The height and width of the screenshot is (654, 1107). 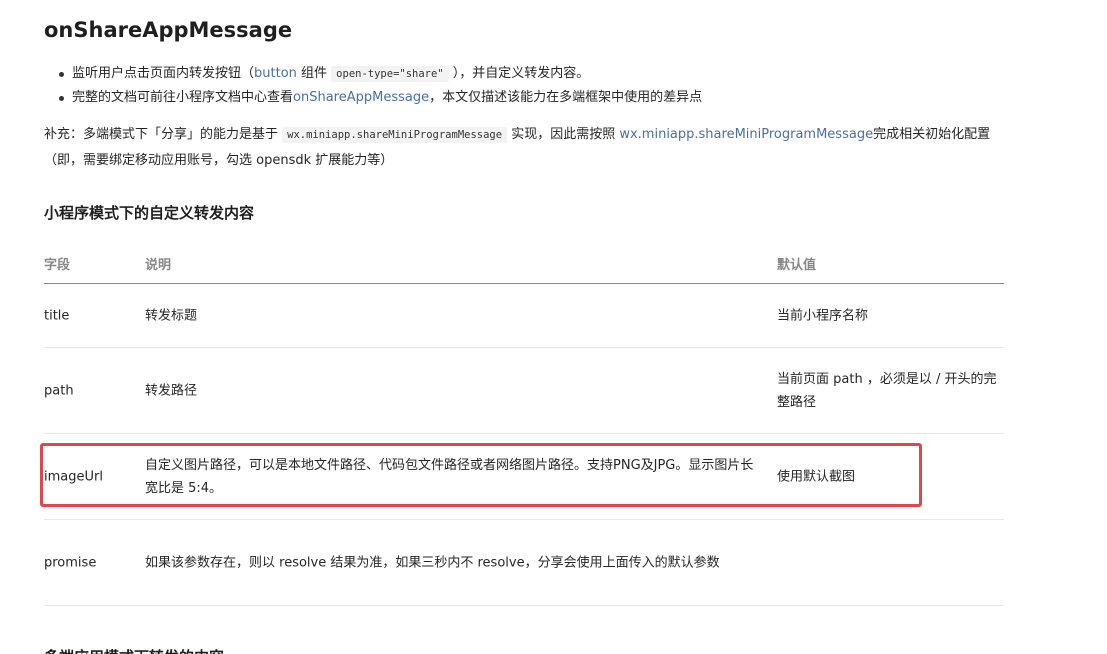 What do you see at coordinates (183, 97) in the screenshot?
I see `bullet-text: 完整的文档可前往小程序文档中心查看` at bounding box center [183, 97].